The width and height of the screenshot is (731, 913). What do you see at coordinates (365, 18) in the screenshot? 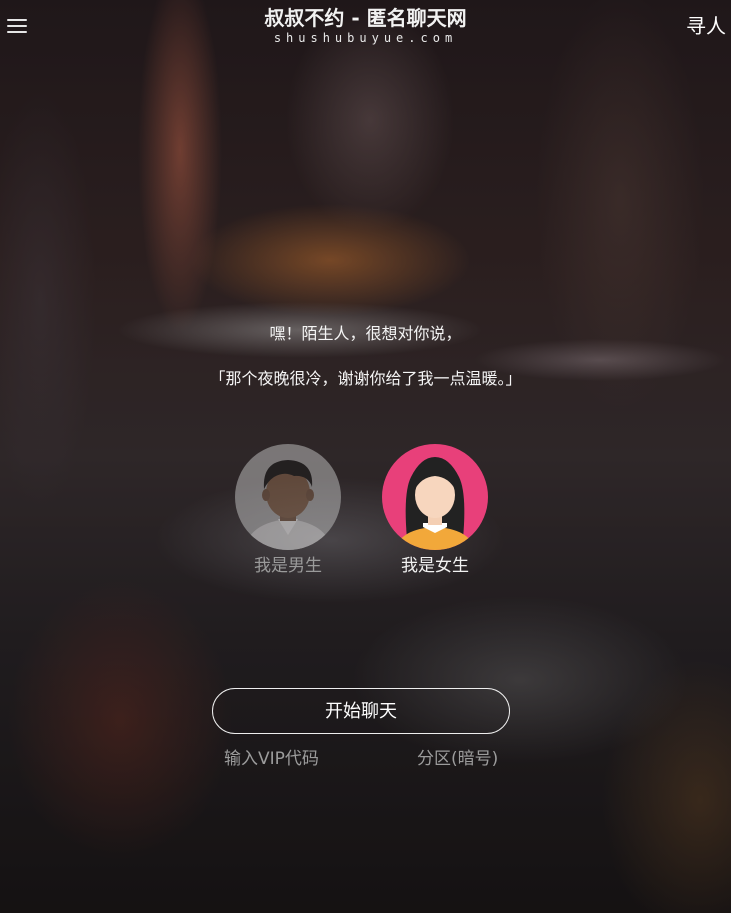
I see `site-title: 叔叔不约 - 匿名聊天网` at bounding box center [365, 18].